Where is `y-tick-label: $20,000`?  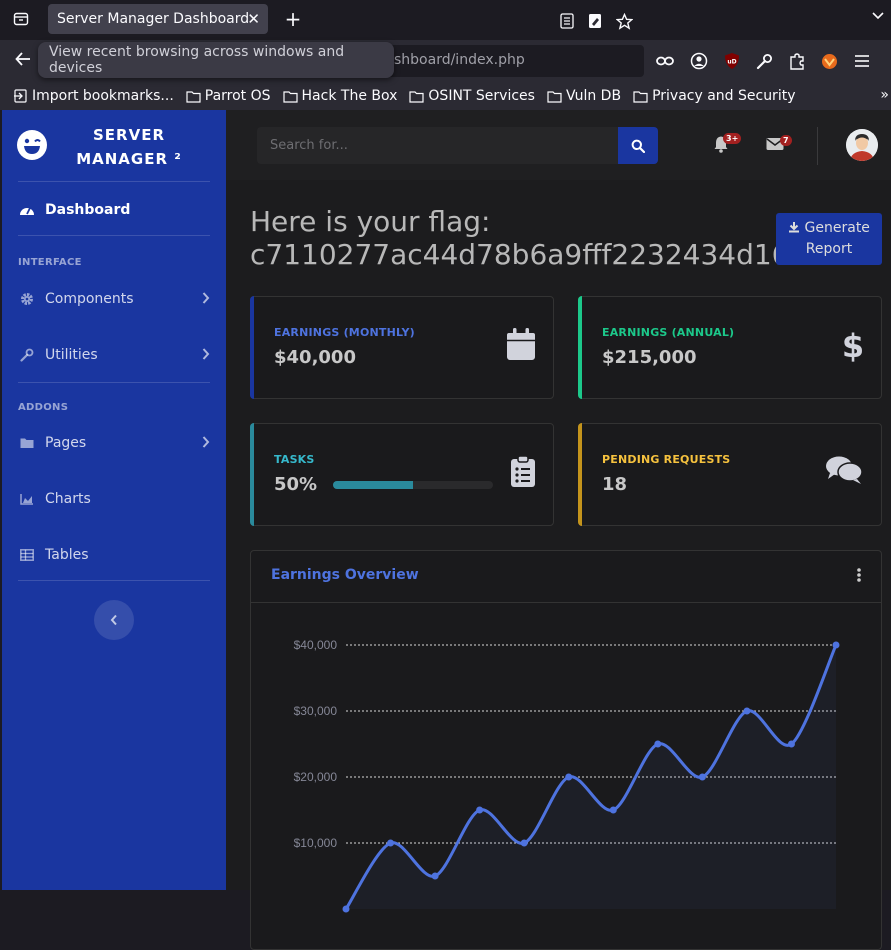
y-tick-label: $20,000 is located at coordinates (316, 777).